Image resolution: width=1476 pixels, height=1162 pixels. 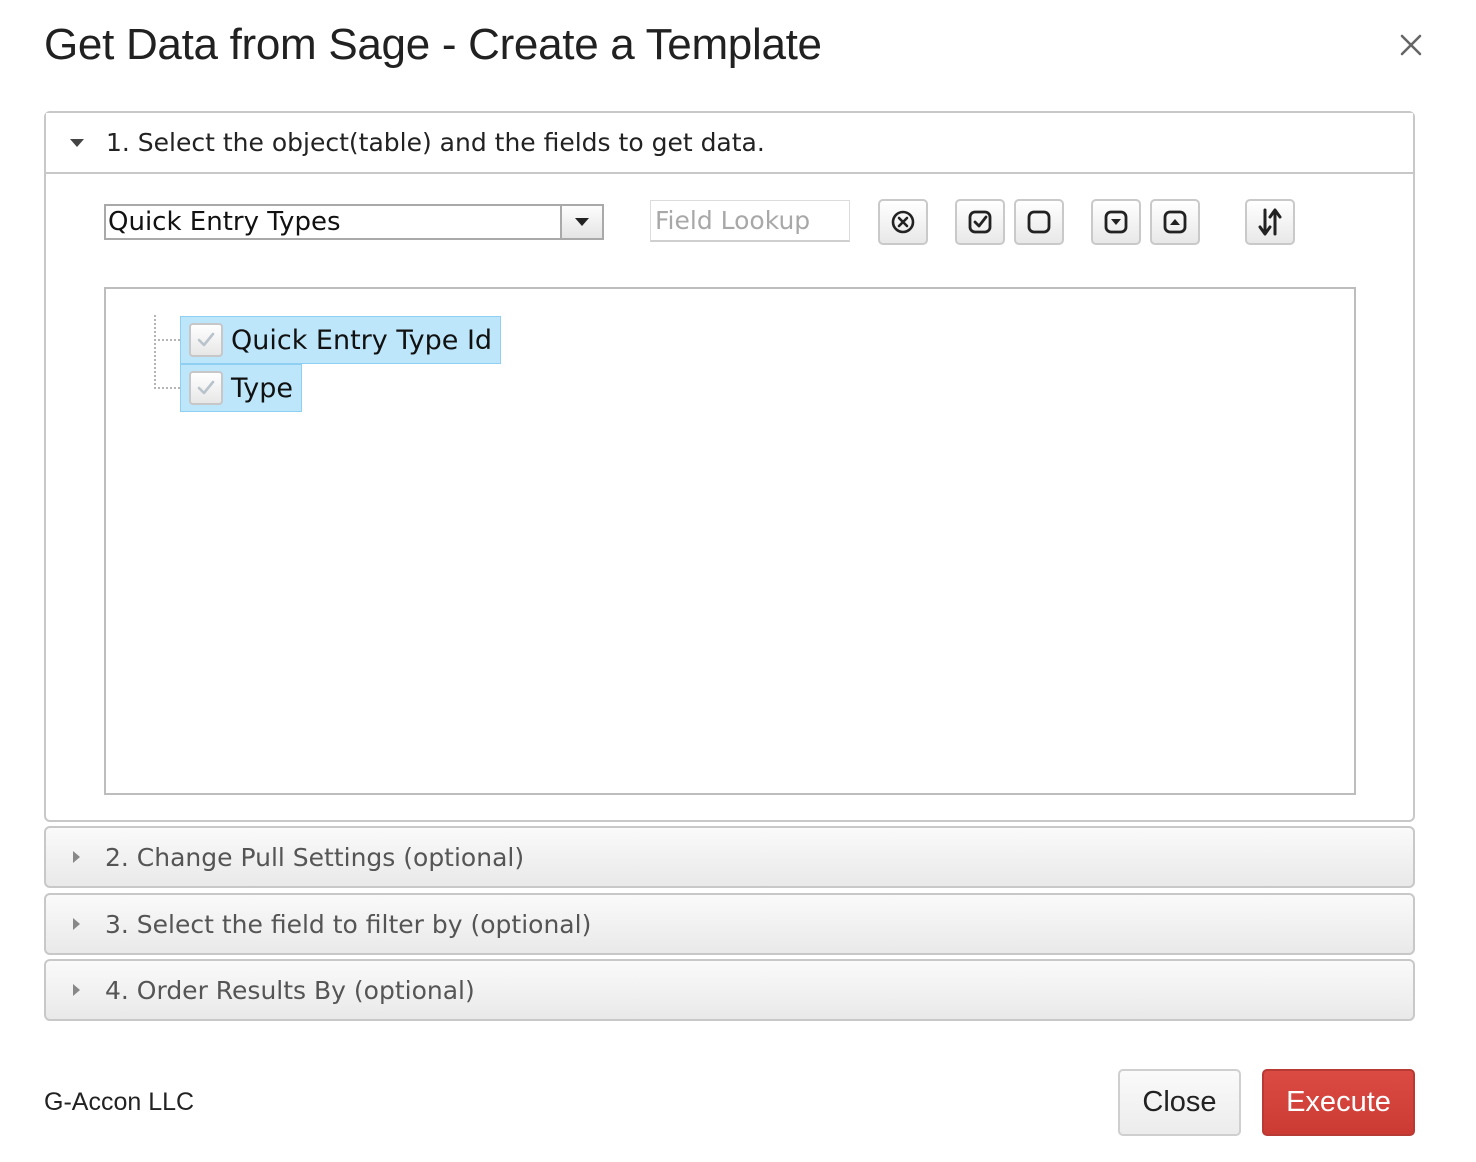 I want to click on box-arrow-up-icon, so click(x=1175, y=222).